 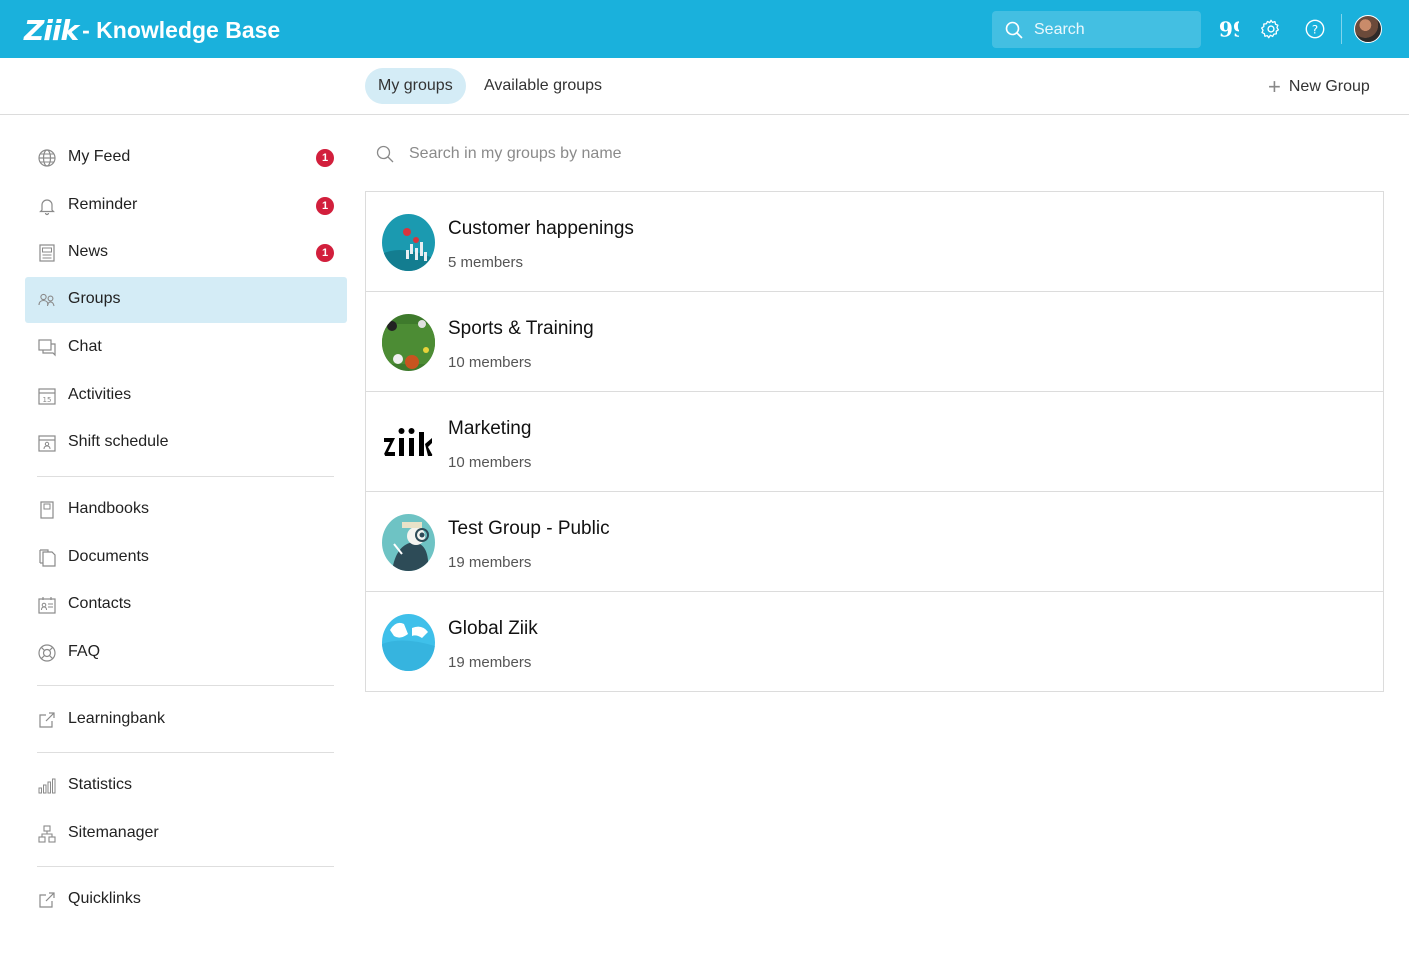 I want to click on calendar-icon: 15, so click(x=47, y=396).